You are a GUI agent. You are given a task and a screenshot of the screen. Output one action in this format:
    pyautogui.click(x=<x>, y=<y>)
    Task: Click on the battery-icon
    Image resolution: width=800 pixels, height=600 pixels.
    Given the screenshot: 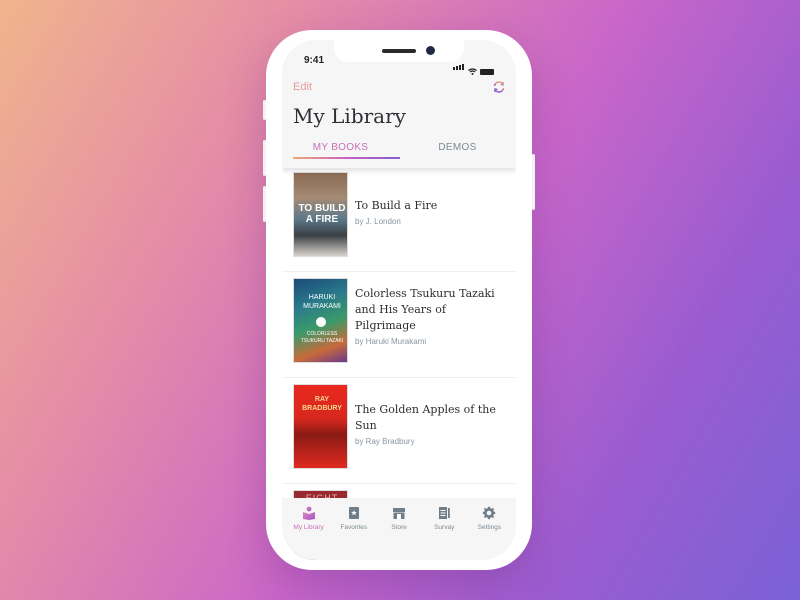 What is the action you would take?
    pyautogui.click(x=487, y=72)
    